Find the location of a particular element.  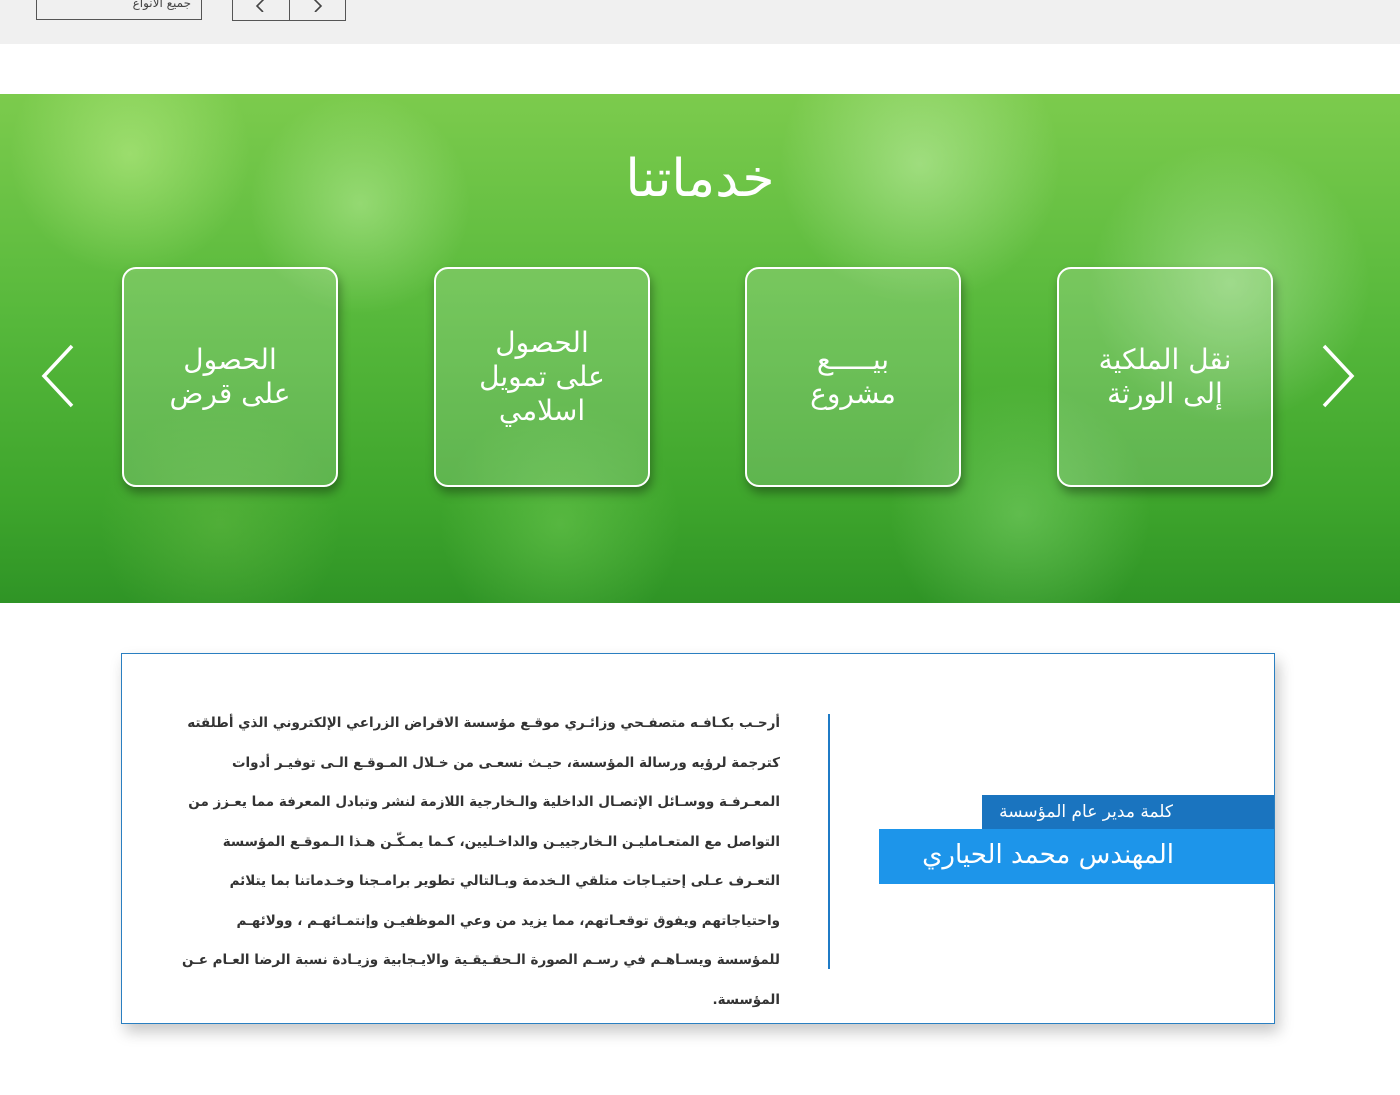

type-select: جميع الأنواع is located at coordinates (119, 10).